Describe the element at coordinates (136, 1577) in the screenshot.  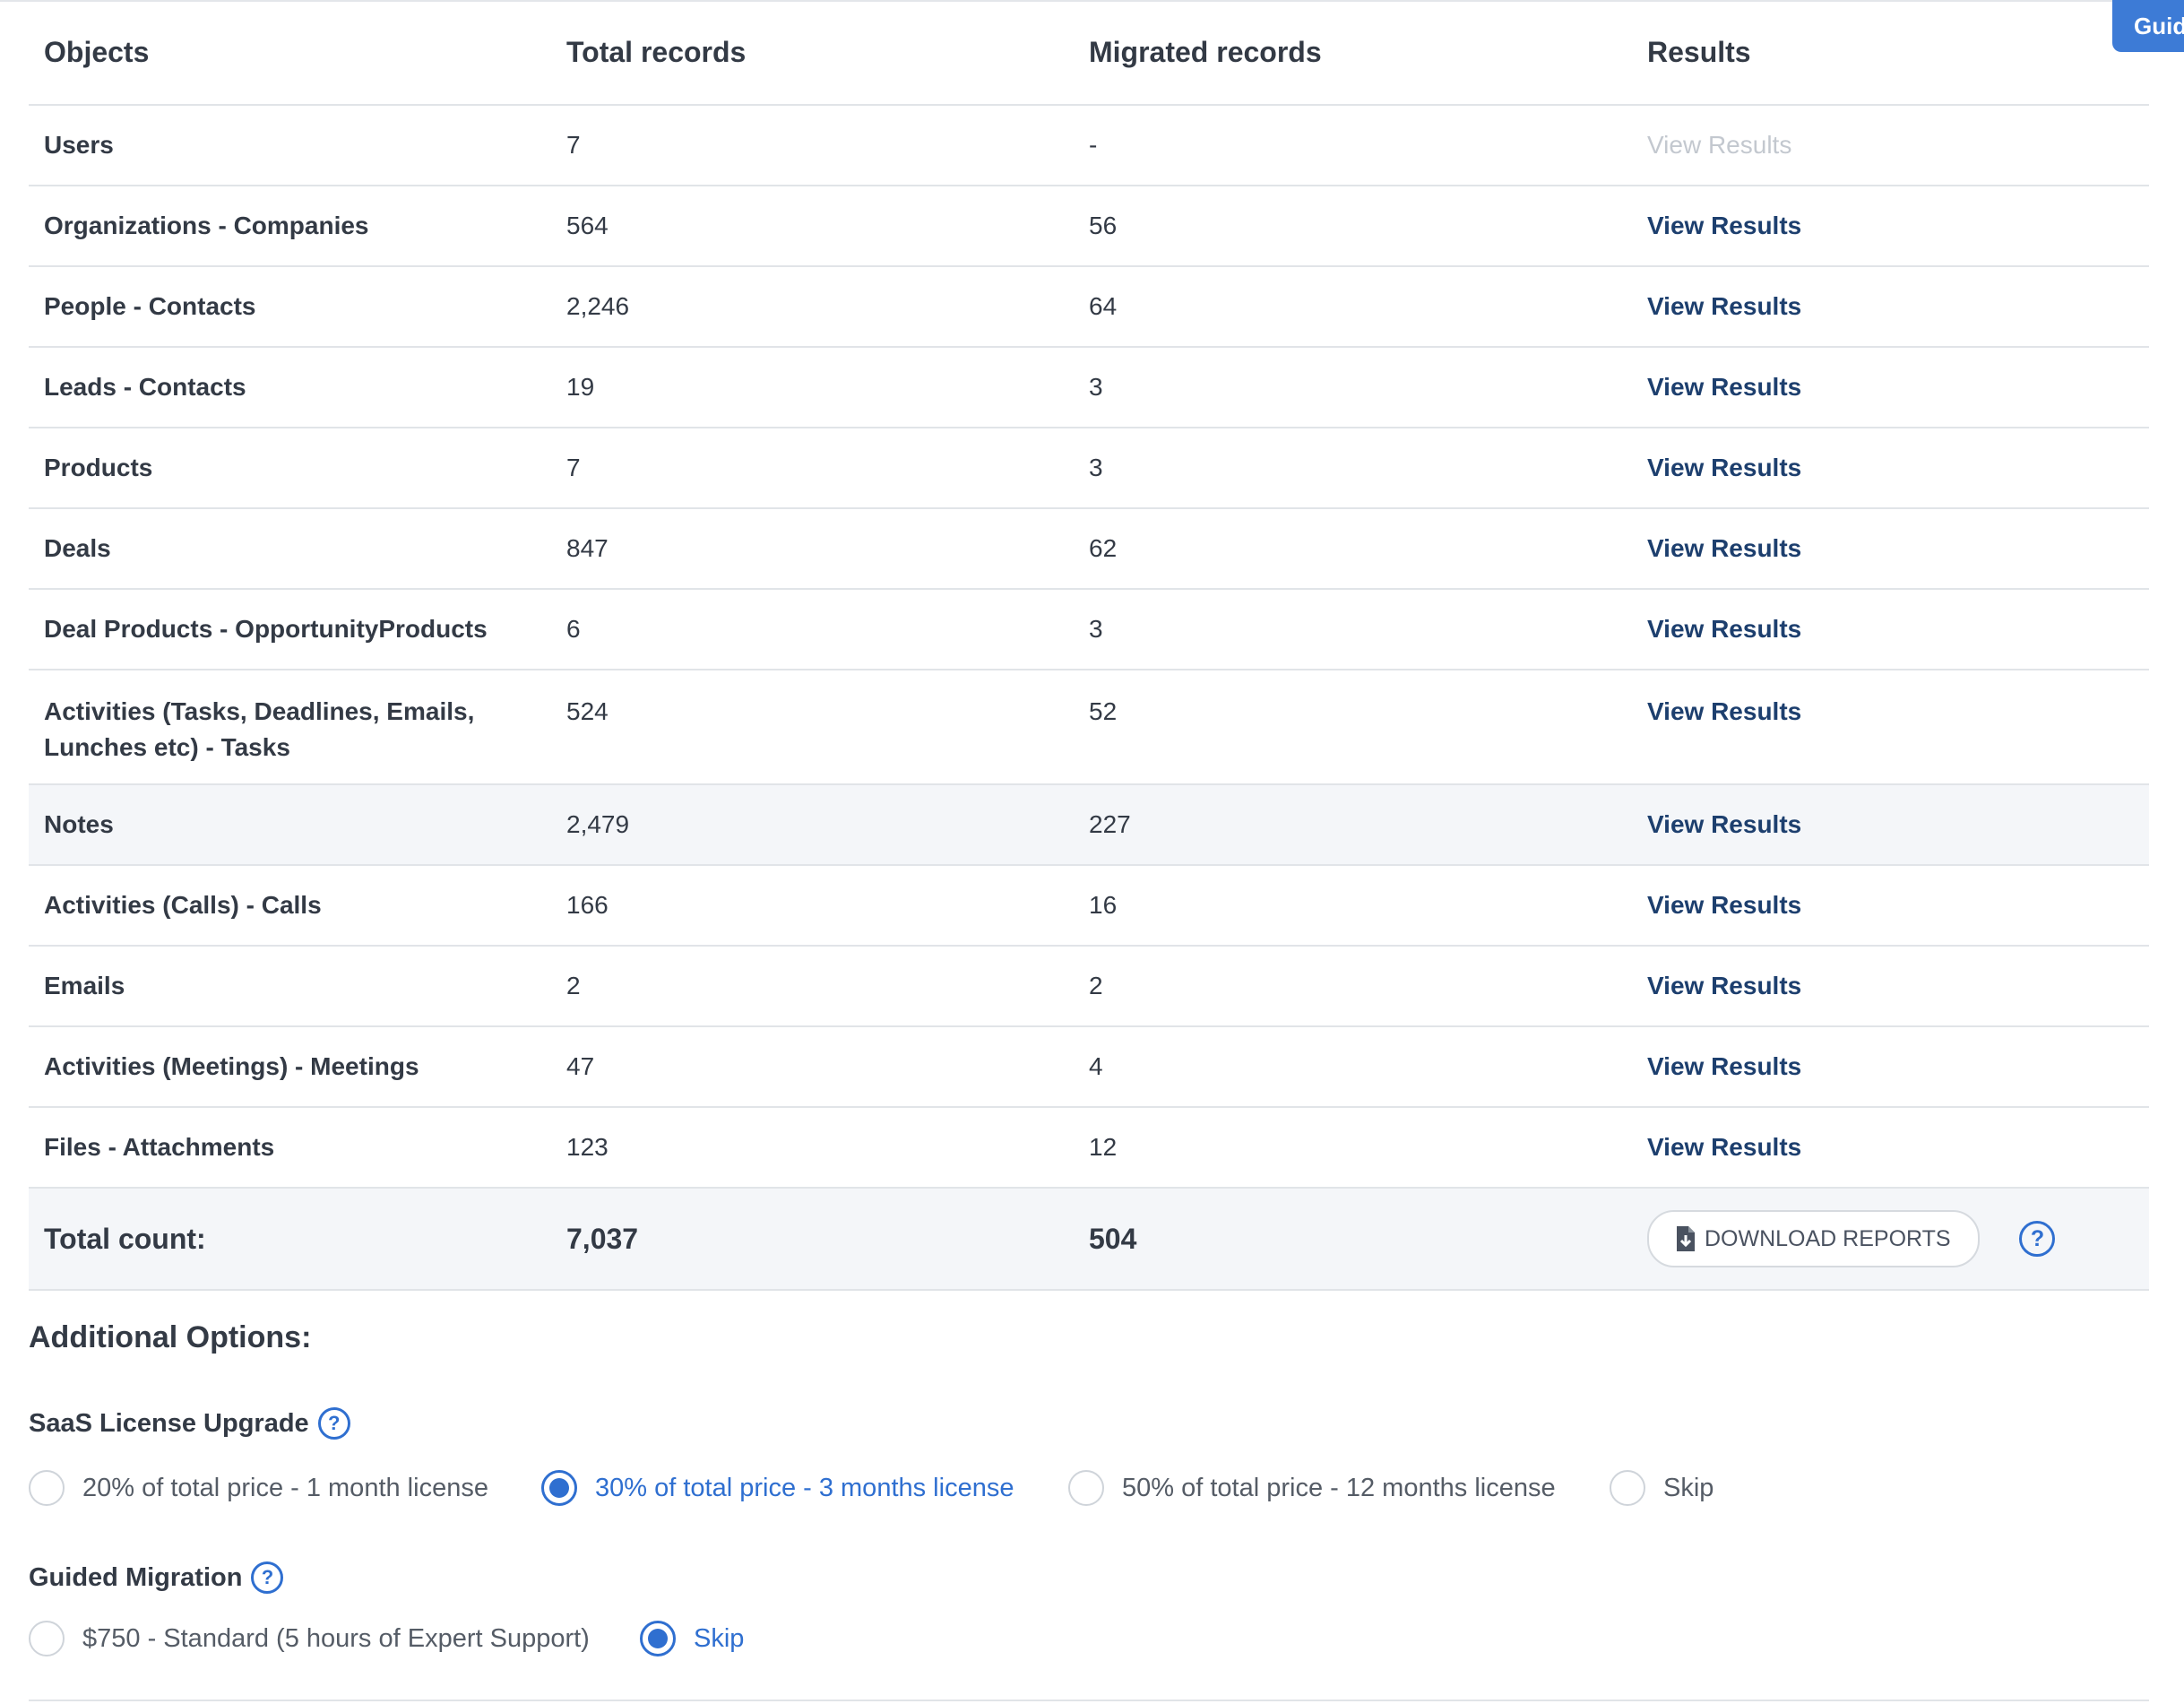
I see `guided-migration-label: Guided Migration` at that location.